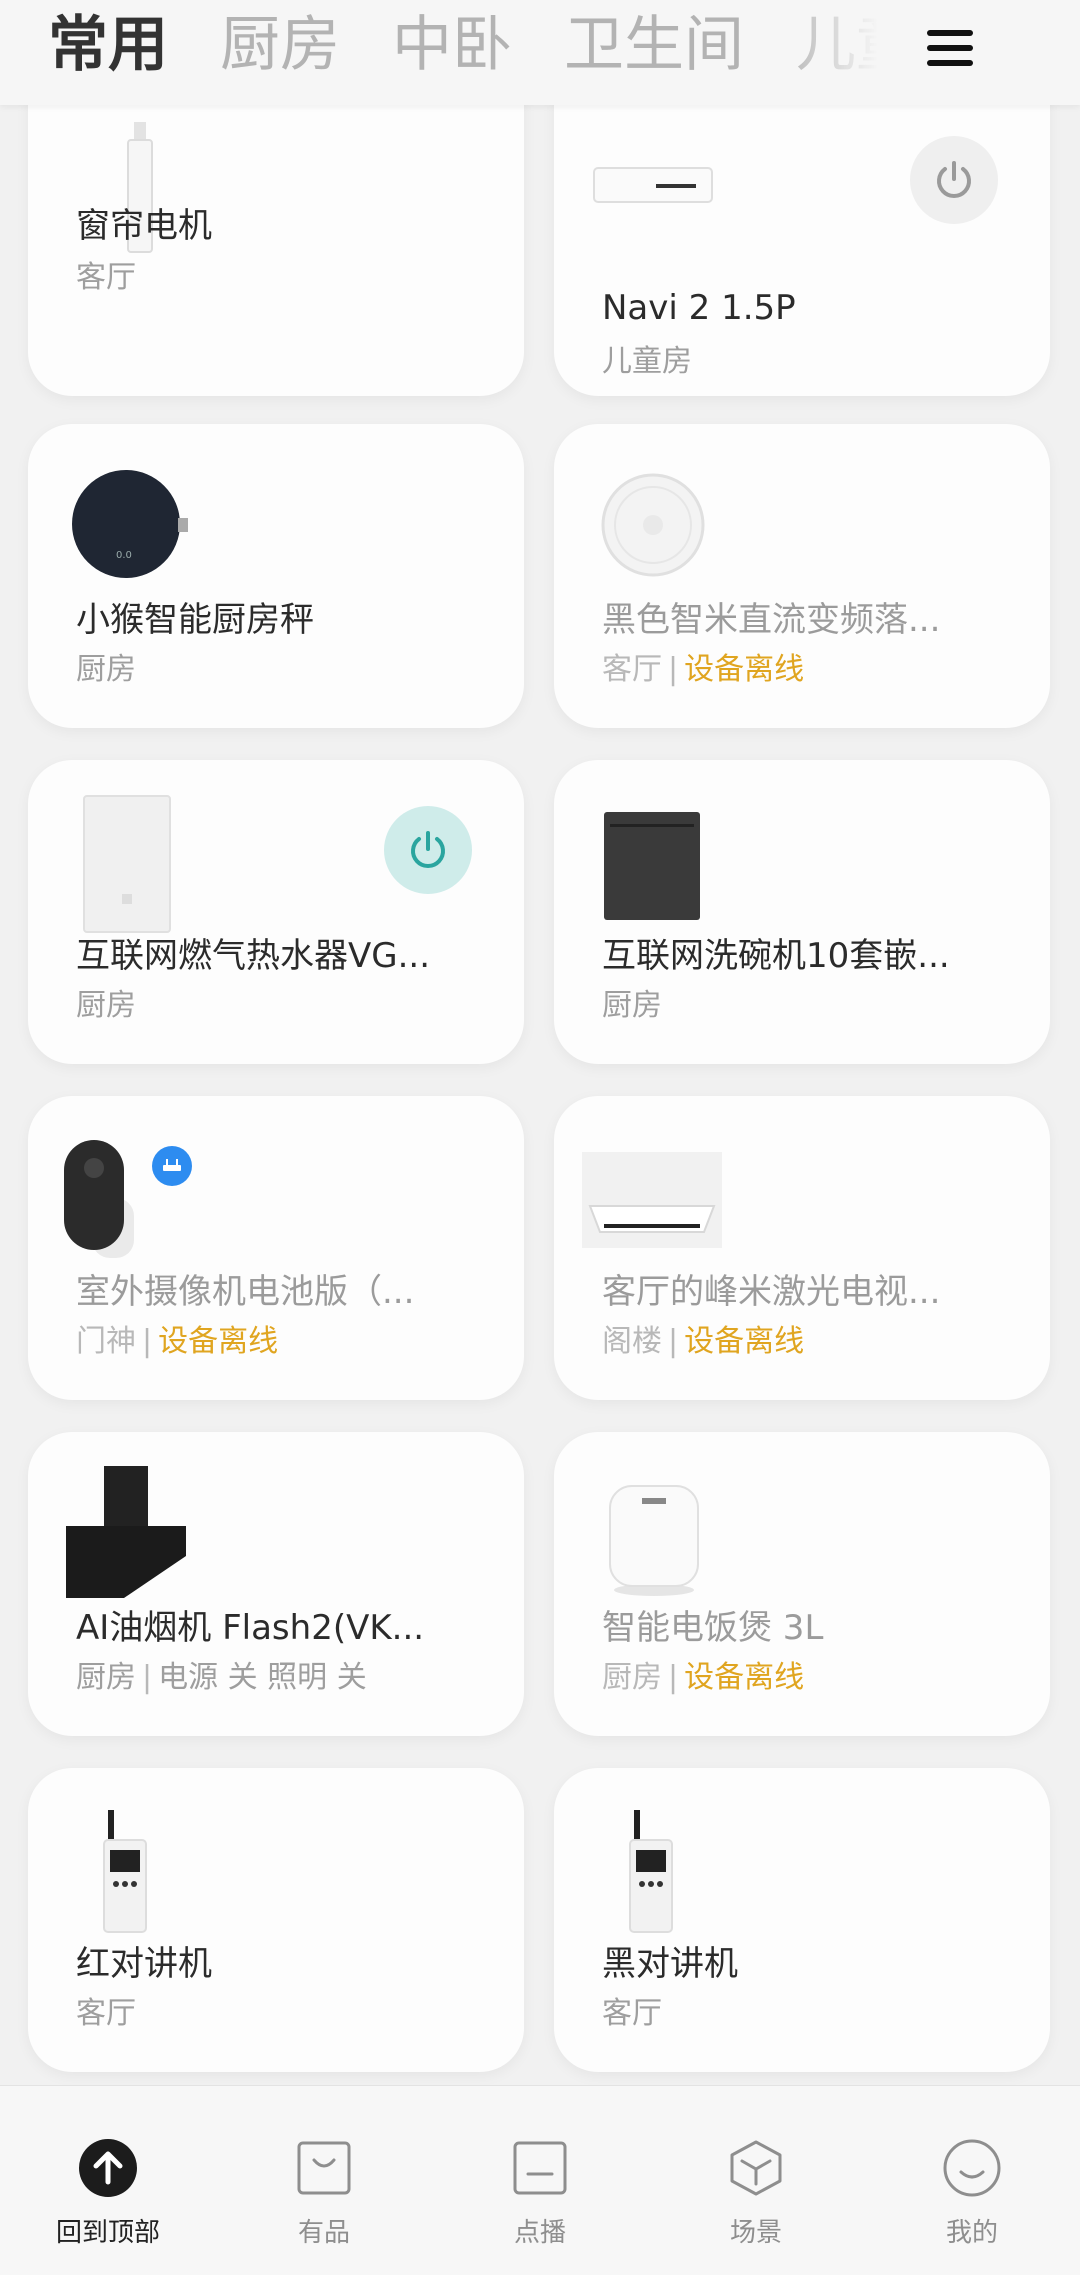 This screenshot has width=1080, height=2275. I want to click on device-card-range-hood: AI油烟机 Flash2(VK... 厨房 | 电源 关 照明 关, so click(276, 1584).